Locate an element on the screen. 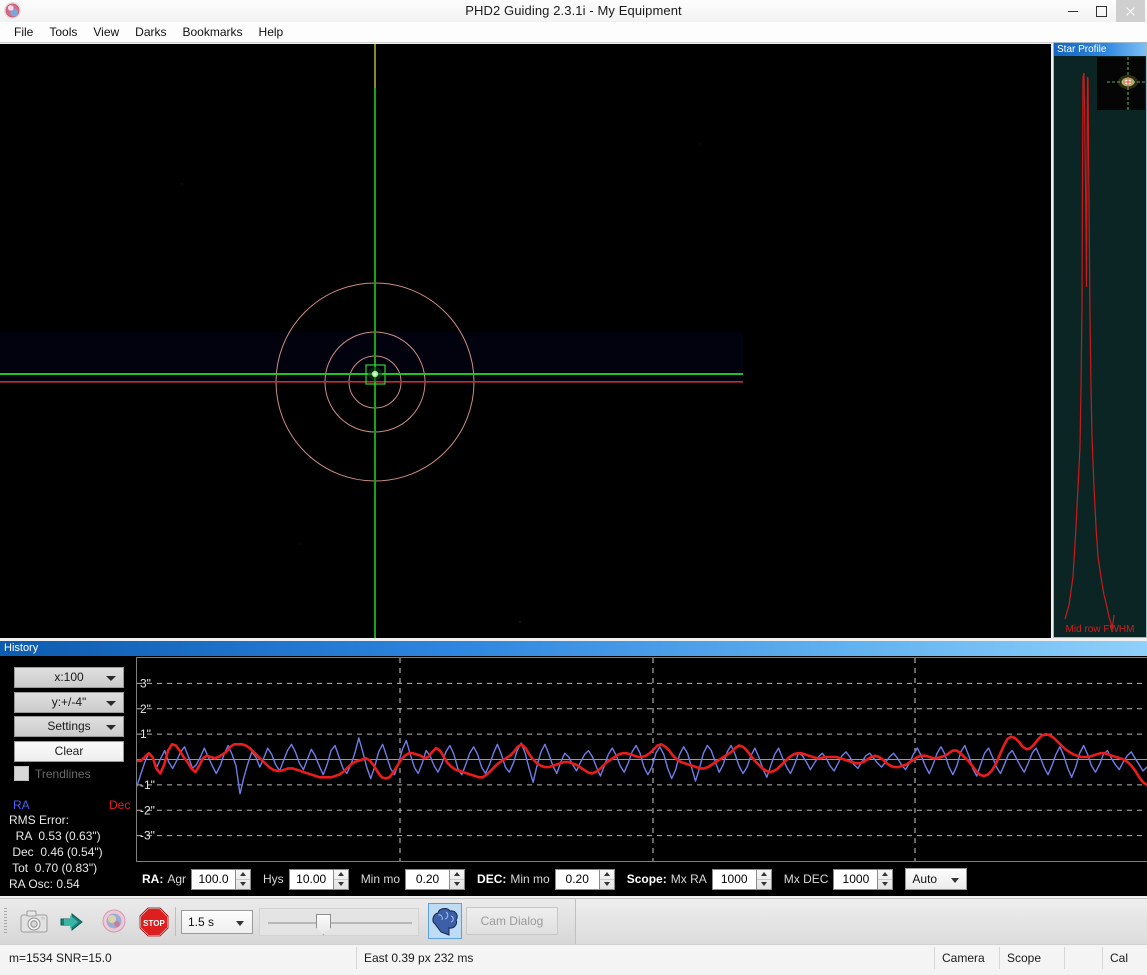 The height and width of the screenshot is (975, 1147). maximize-button is located at coordinates (1101, 11).